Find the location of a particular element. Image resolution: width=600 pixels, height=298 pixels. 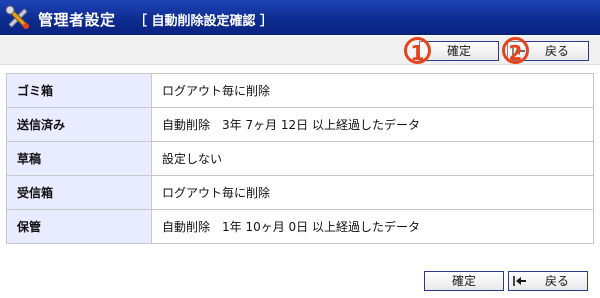

page-subtitle: ［ 自動削除設定確認 ］ is located at coordinates (204, 21).